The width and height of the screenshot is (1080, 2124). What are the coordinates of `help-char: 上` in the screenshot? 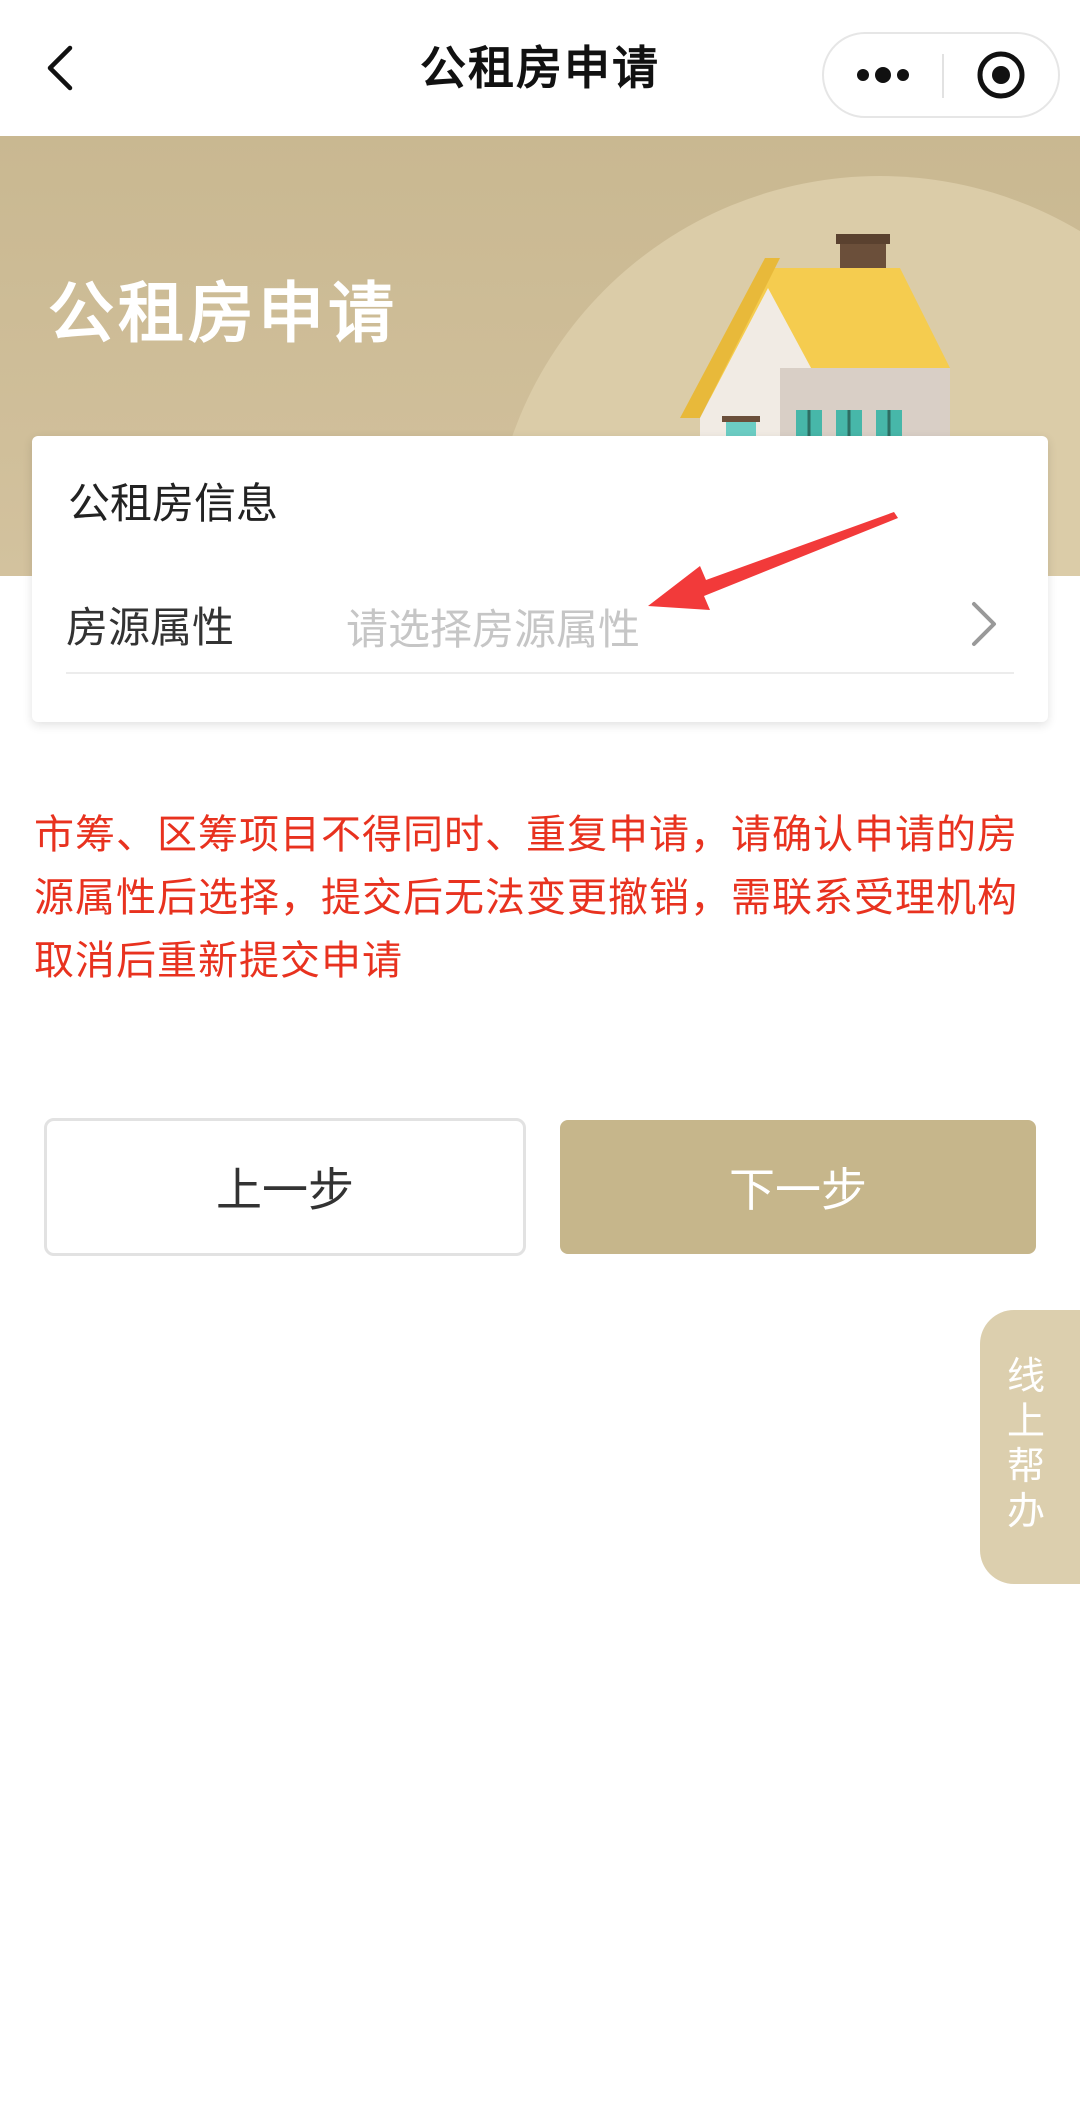 It's located at (1025, 1421).